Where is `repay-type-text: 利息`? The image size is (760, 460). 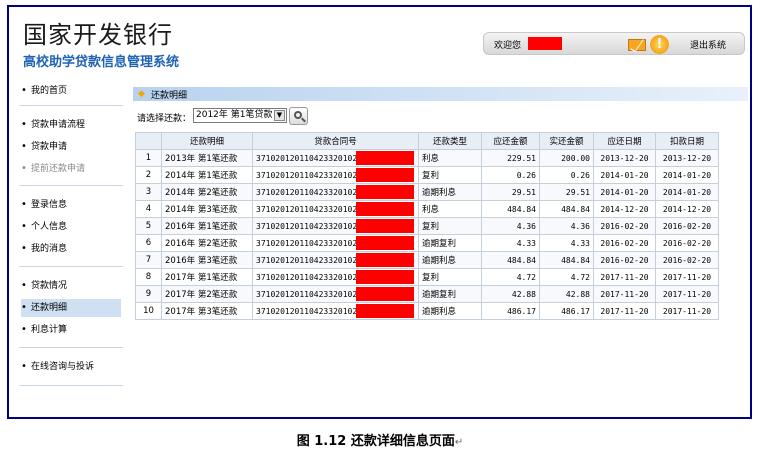 repay-type-text: 利息 is located at coordinates (431, 159).